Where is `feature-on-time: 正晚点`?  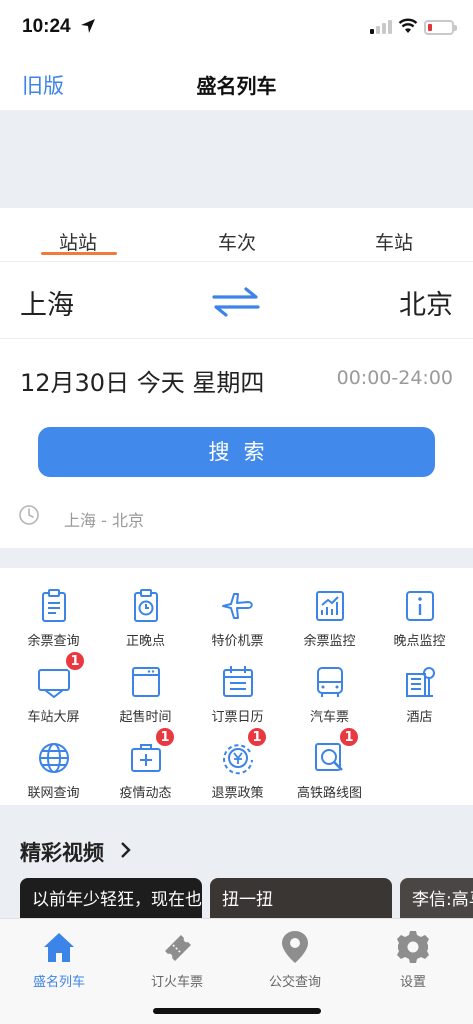
feature-on-time: 正晚点 is located at coordinates (145, 612).